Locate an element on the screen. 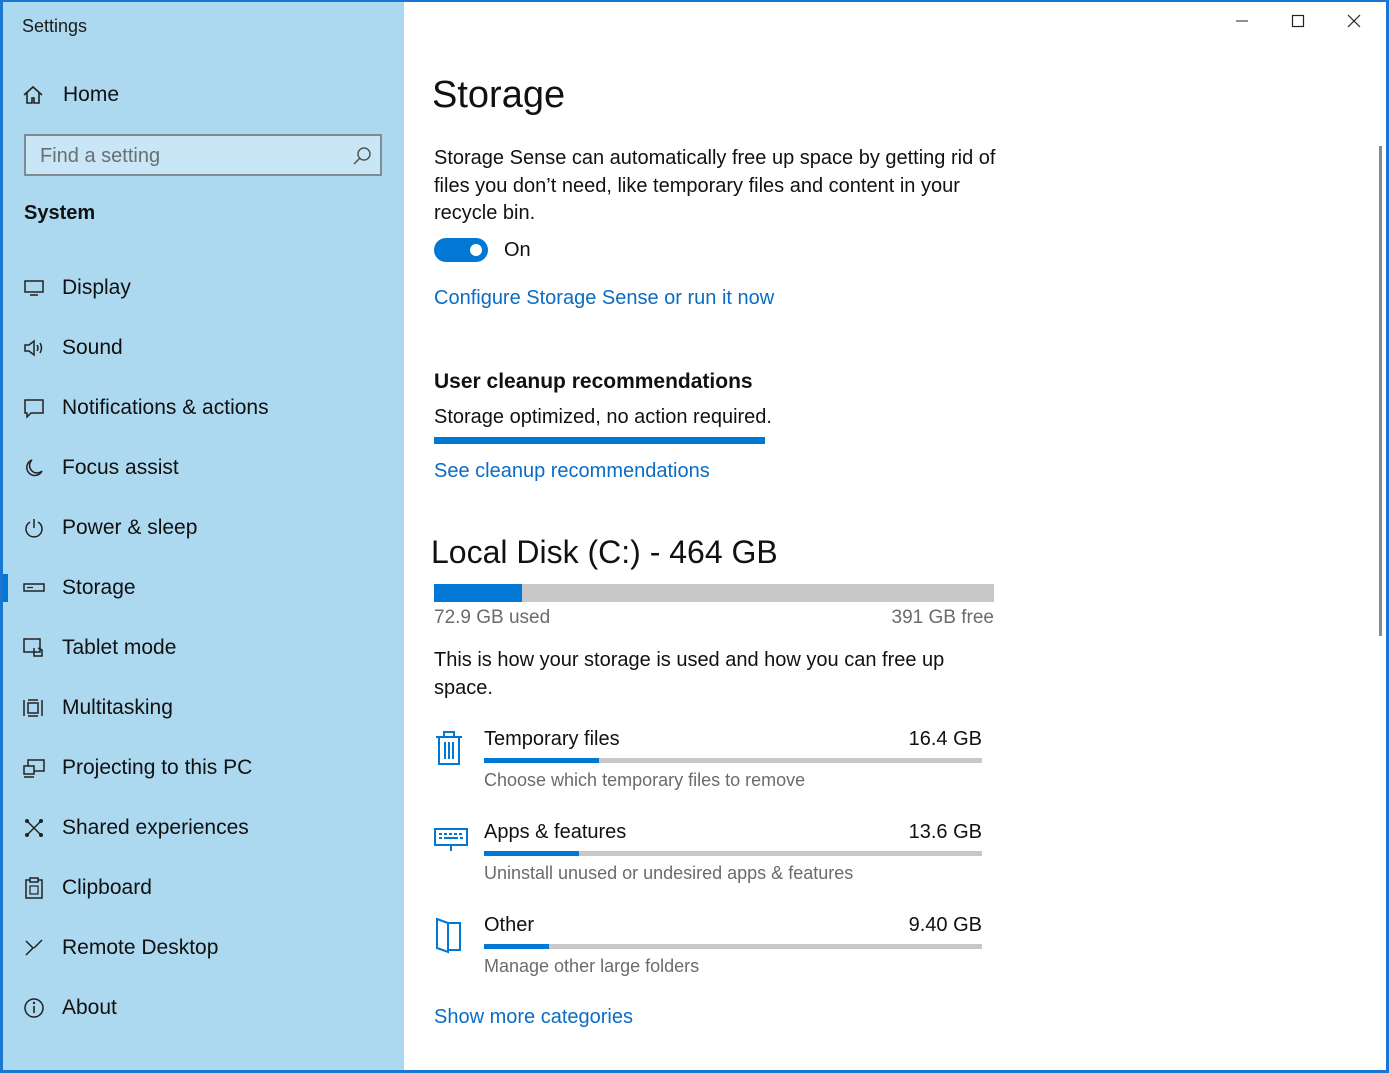 The image size is (1389, 1073). sidebar-item-label: Notifications & actions is located at coordinates (165, 407).